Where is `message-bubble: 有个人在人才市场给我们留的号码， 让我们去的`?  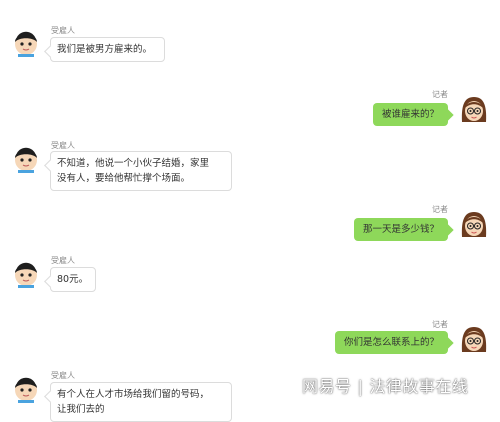 message-bubble: 有个人在人才市场给我们留的号码， 让我们去的 is located at coordinates (141, 402).